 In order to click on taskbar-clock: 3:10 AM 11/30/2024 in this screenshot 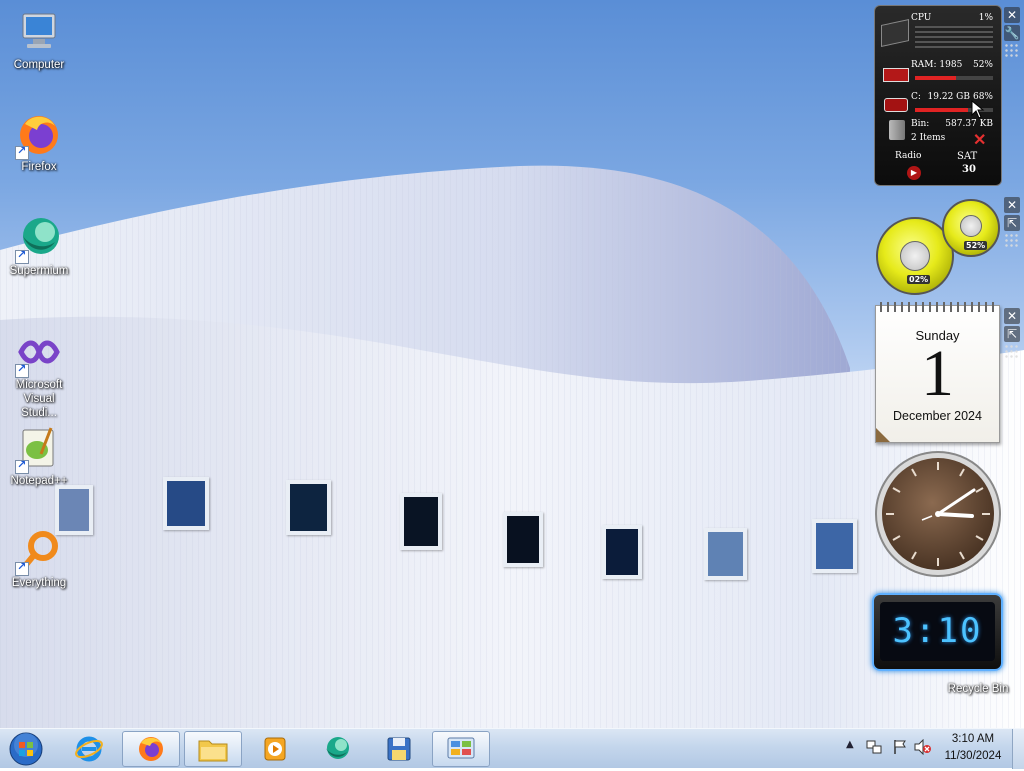, I will do `click(973, 748)`.